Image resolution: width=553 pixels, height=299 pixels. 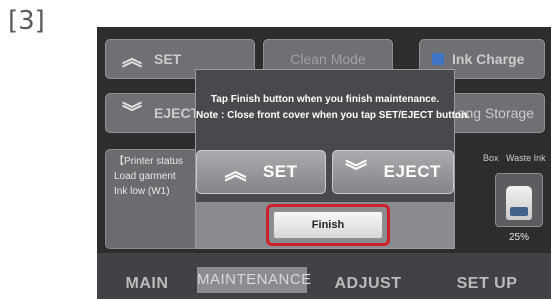 I want to click on tab-set-up: SET UP, so click(x=487, y=283).